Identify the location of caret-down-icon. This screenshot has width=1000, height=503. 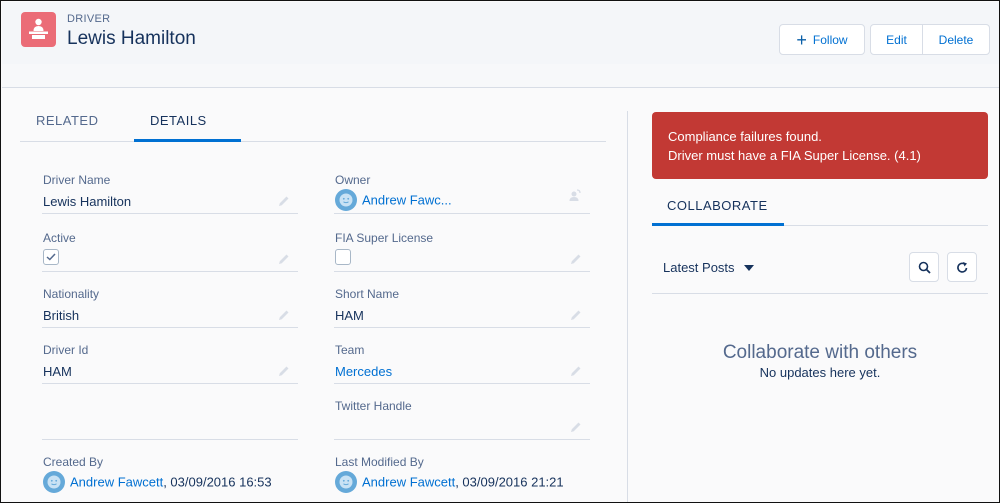
(748, 267).